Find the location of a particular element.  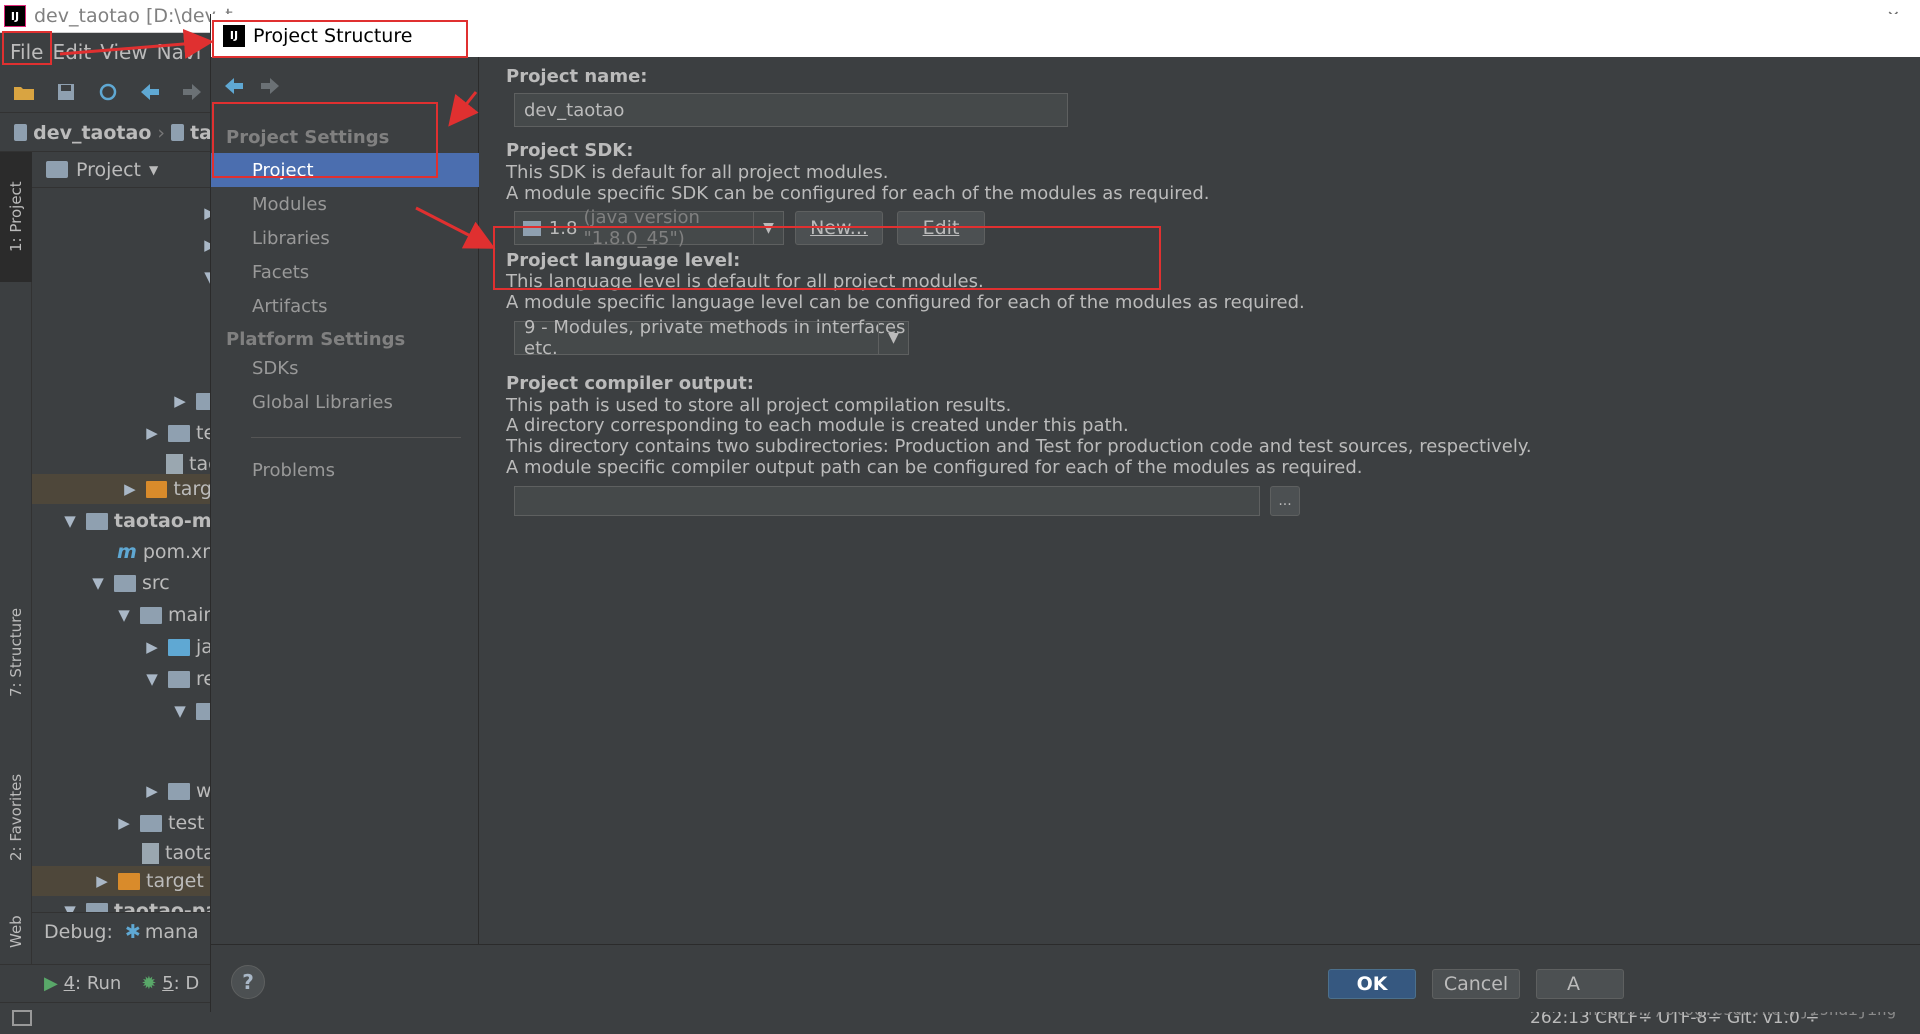

compiler-output-label: Project compiler output: is located at coordinates (630, 383).